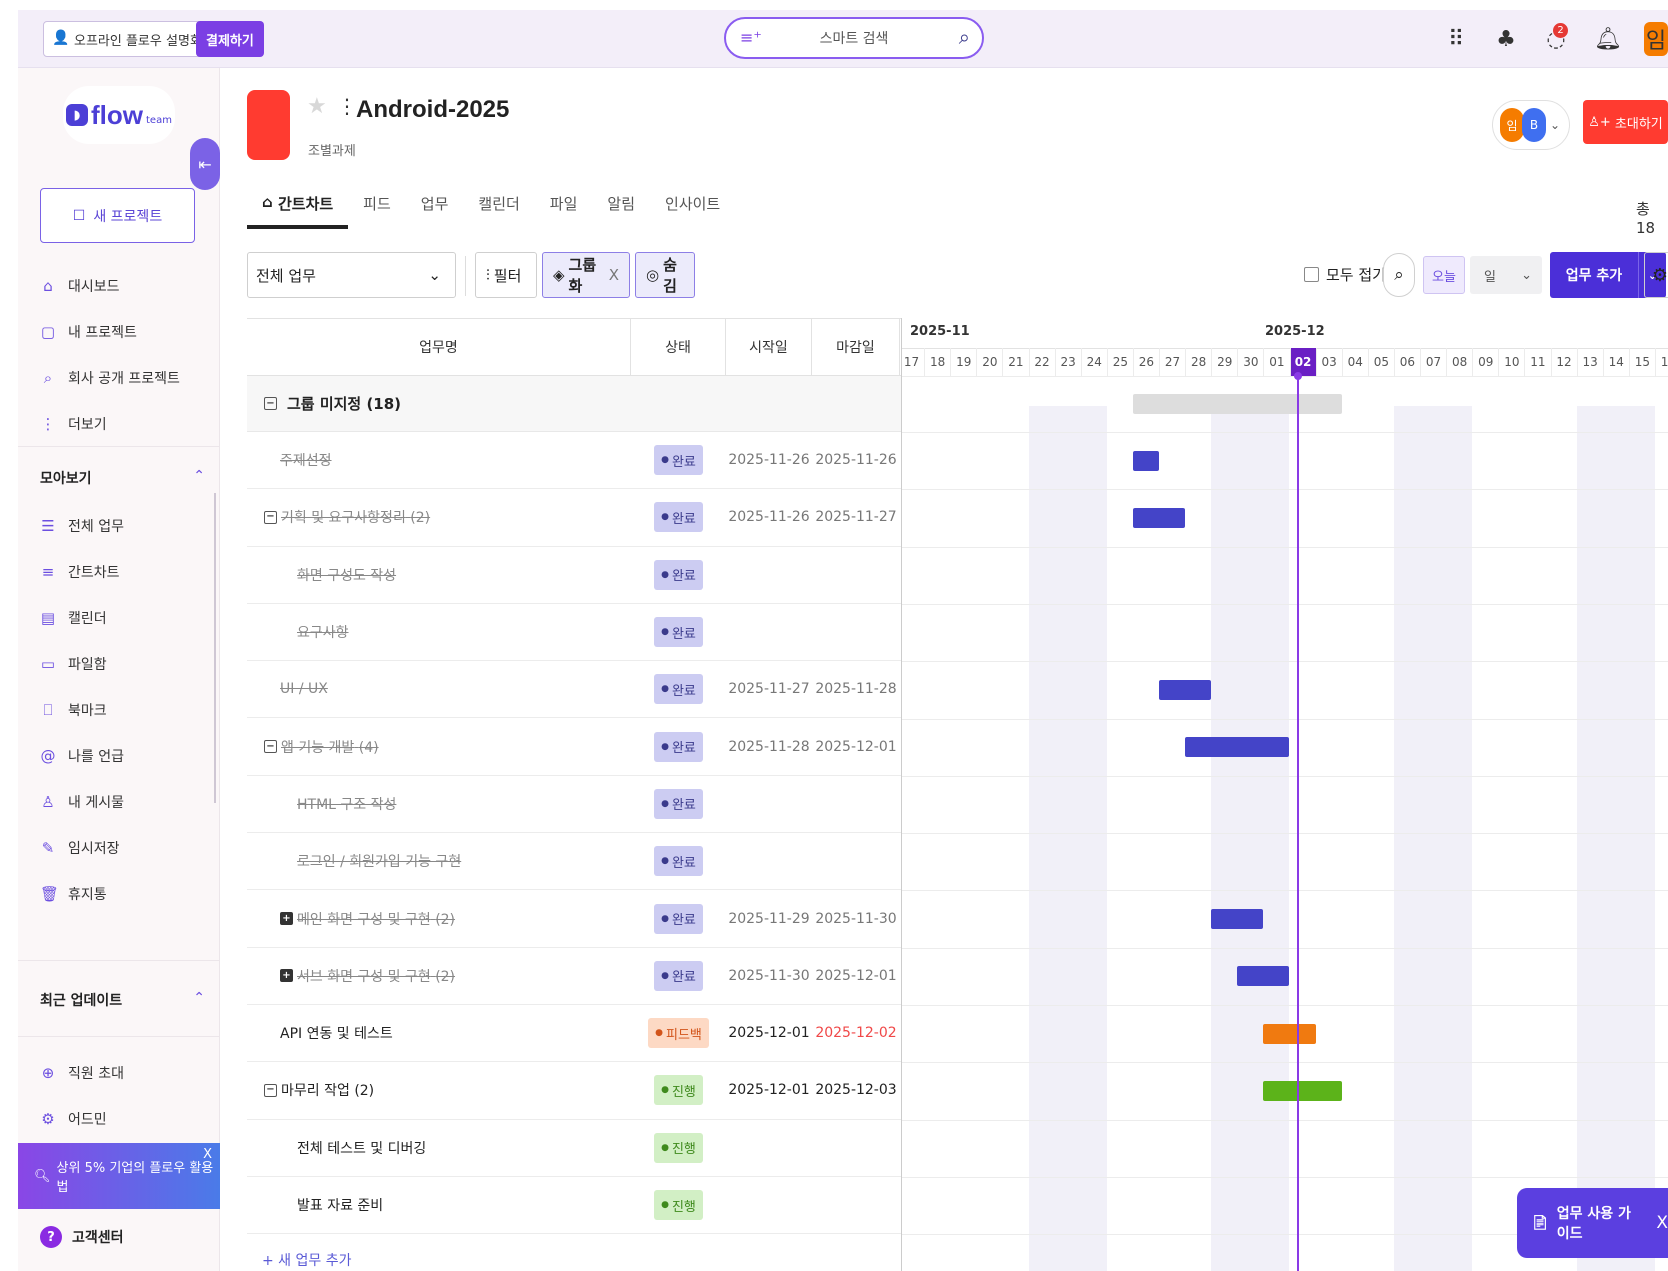  I want to click on due-date-cell: 2025-12-03, so click(856, 1090).